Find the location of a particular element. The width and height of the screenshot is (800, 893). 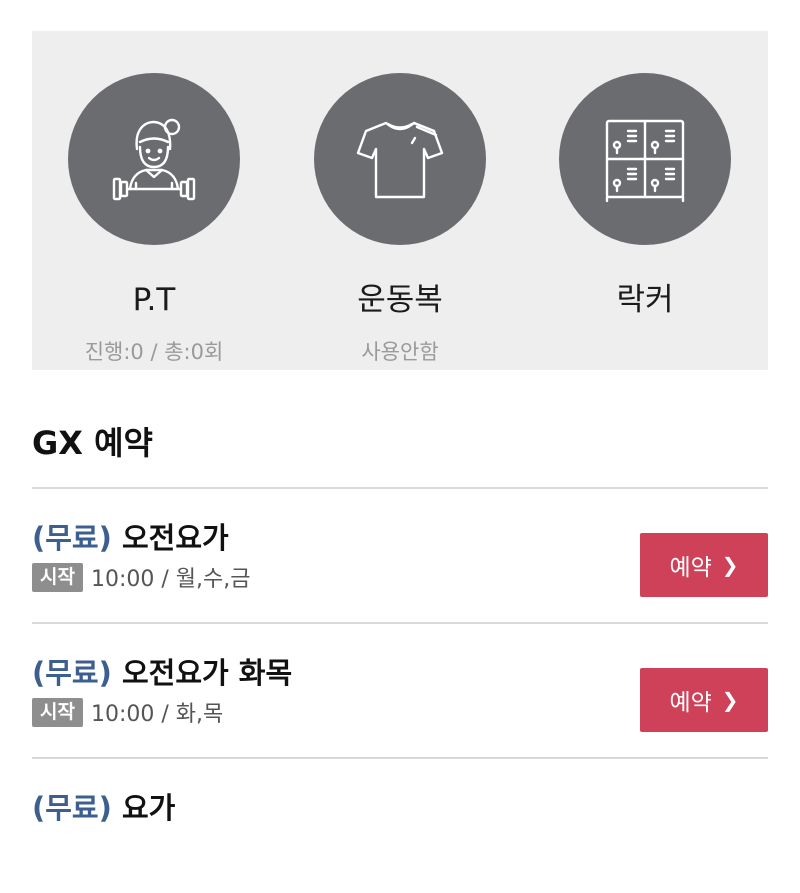

locker-icon is located at coordinates (645, 161).